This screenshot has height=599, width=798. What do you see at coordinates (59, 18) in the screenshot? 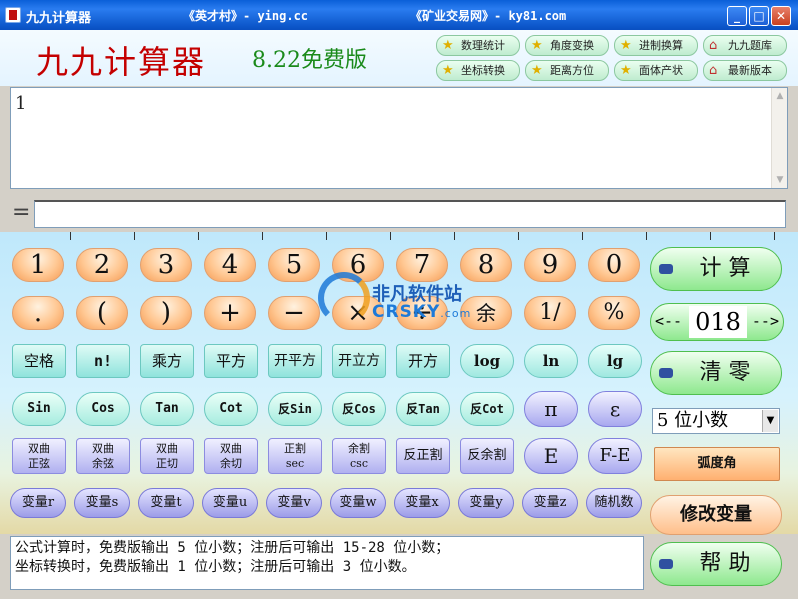
I see `window-title: 九九计算器` at bounding box center [59, 18].